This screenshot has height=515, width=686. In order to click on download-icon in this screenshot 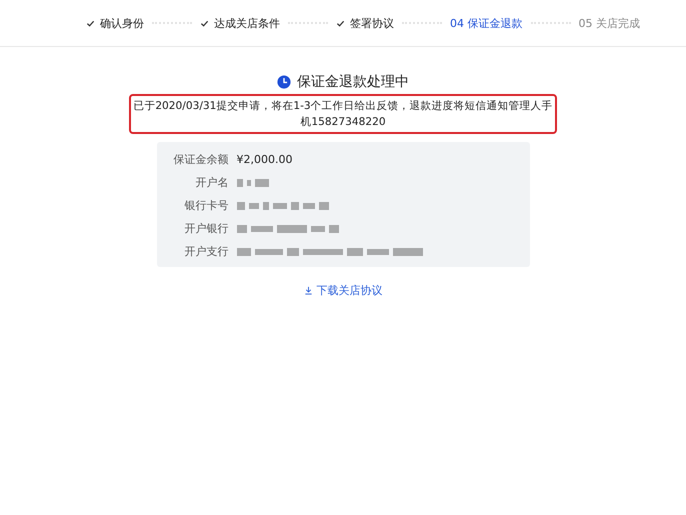, I will do `click(308, 290)`.